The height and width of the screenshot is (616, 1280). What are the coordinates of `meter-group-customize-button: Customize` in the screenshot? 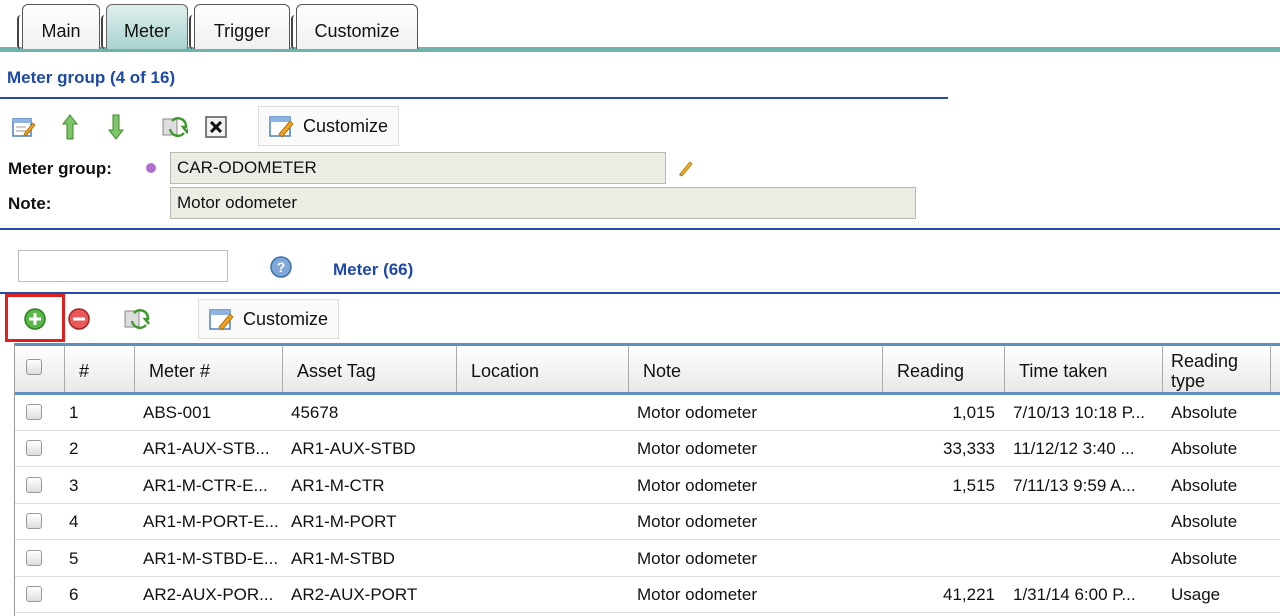 It's located at (329, 126).